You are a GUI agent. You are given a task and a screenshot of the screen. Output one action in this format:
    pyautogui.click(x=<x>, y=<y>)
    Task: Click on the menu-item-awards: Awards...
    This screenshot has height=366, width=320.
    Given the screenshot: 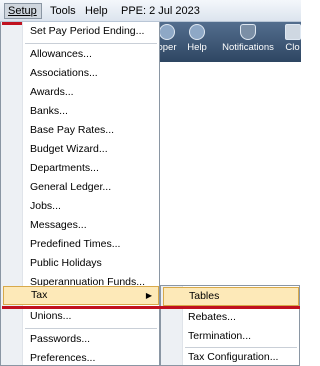 What is the action you would take?
    pyautogui.click(x=91, y=92)
    